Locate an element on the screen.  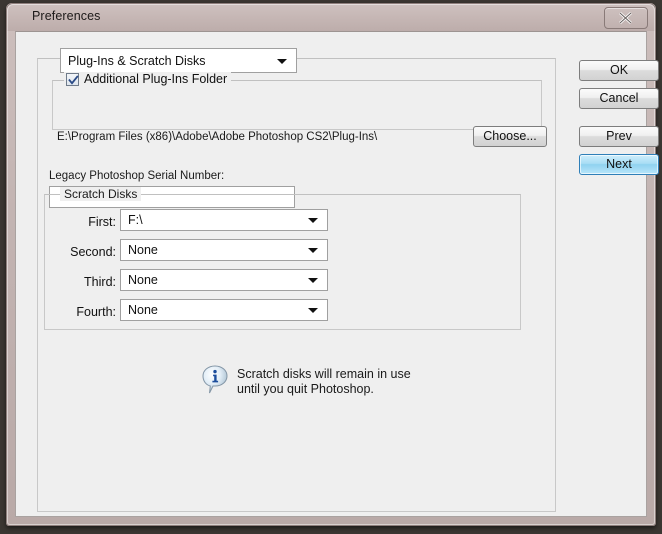
scratch-second-label: Second: is located at coordinates (93, 252).